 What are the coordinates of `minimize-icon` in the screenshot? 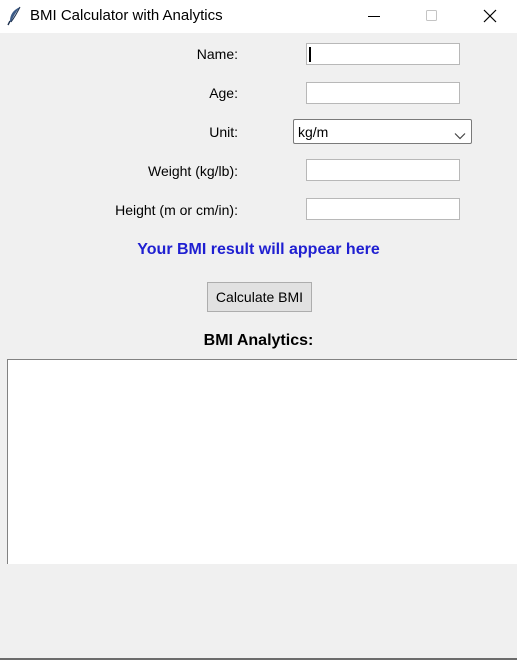 It's located at (374, 16).